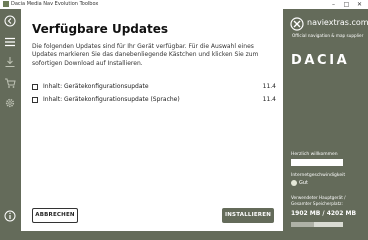 The image size is (368, 240). I want to click on speed-label: Internetgeschwindigkeit, so click(318, 175).